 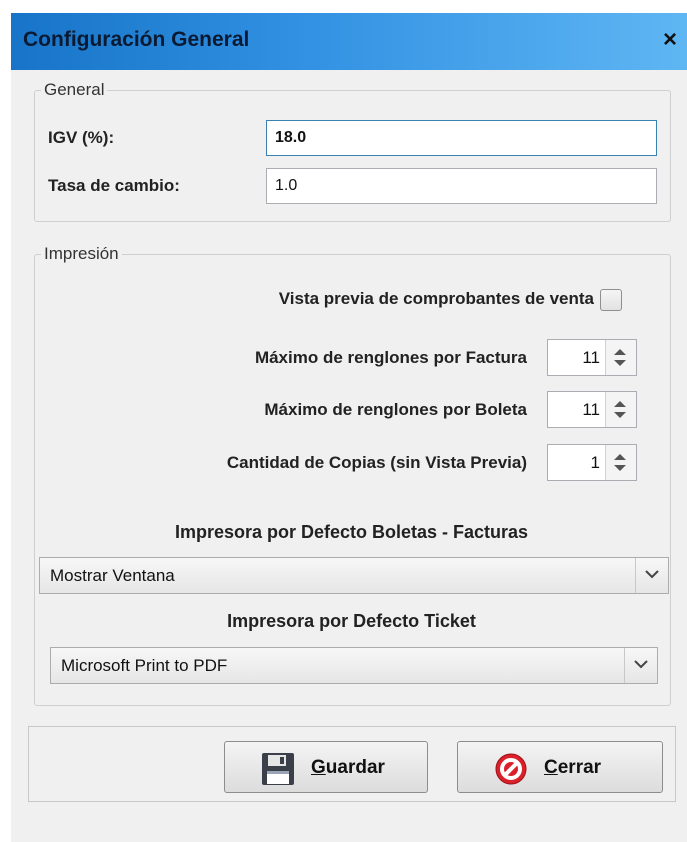 What do you see at coordinates (511, 769) in the screenshot?
I see `cancel-icon` at bounding box center [511, 769].